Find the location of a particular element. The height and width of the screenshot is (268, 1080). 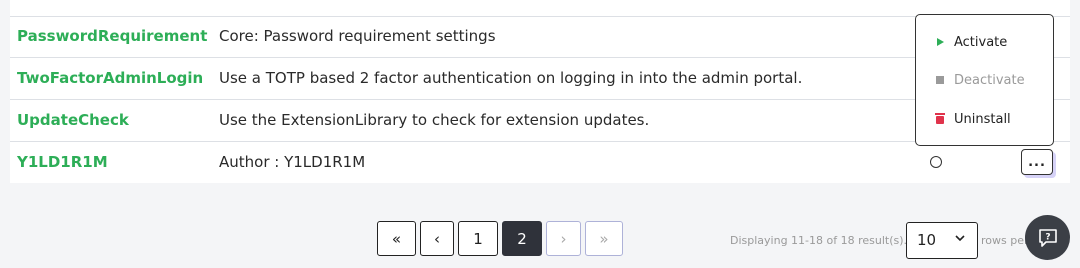

rows-per-page-select: 10 is located at coordinates (942, 240).